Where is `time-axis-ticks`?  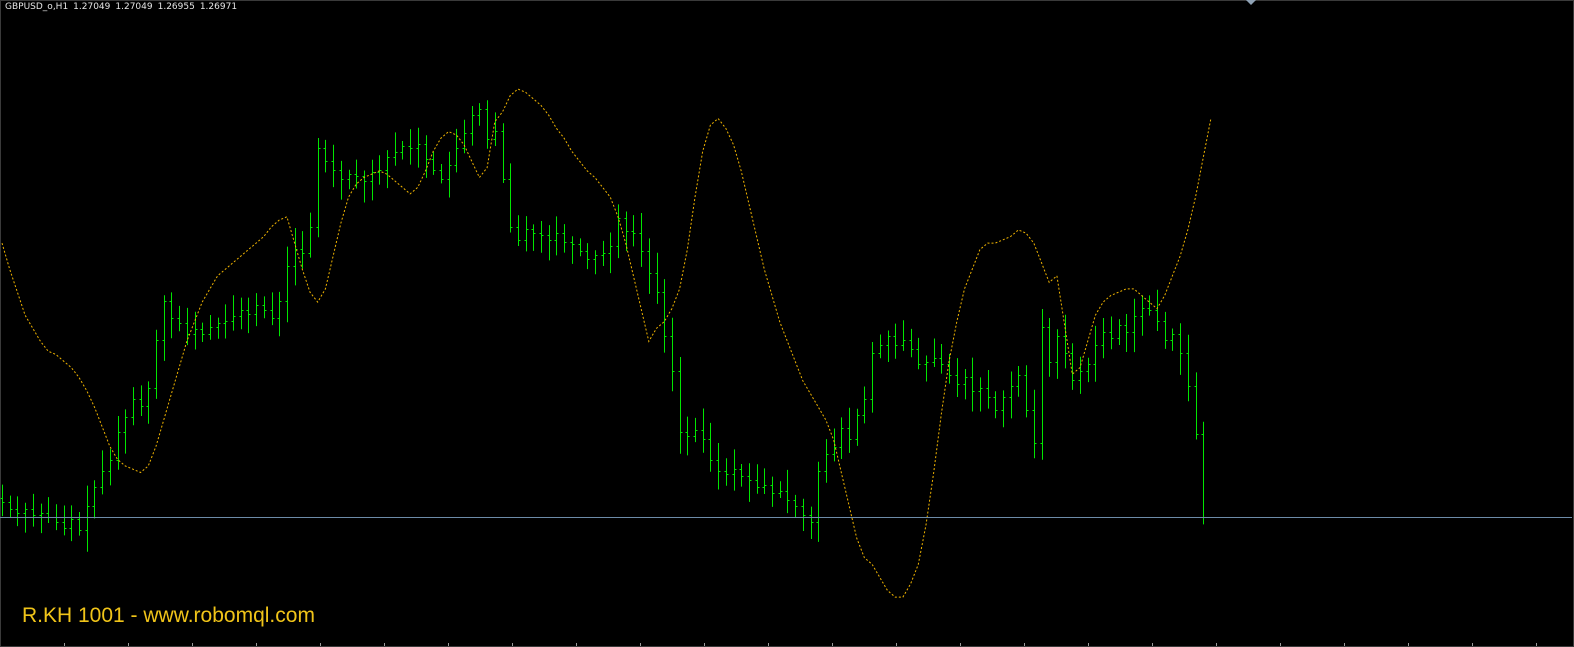
time-axis-ticks is located at coordinates (800, 644).